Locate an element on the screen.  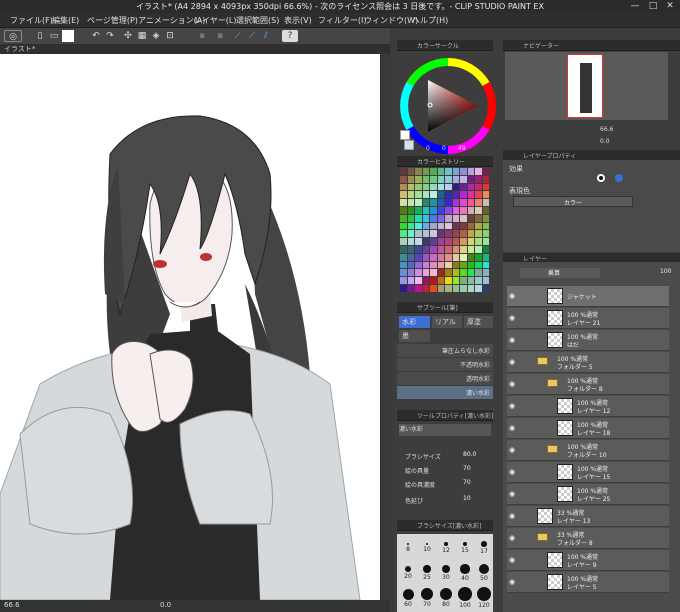
layer-row: ◉ 100 %通常 レイヤー 9 is located at coordinates (588, 560).